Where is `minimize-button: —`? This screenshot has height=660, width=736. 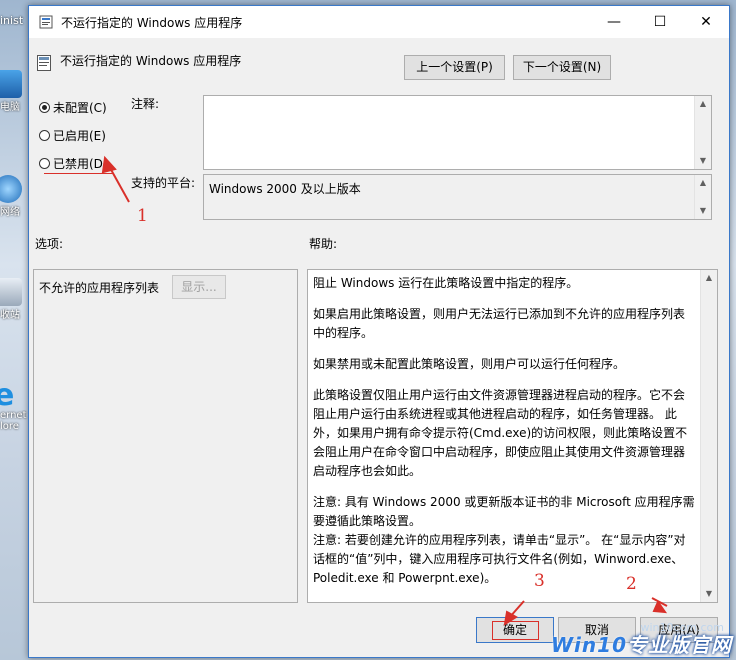 minimize-button: — is located at coordinates (614, 22).